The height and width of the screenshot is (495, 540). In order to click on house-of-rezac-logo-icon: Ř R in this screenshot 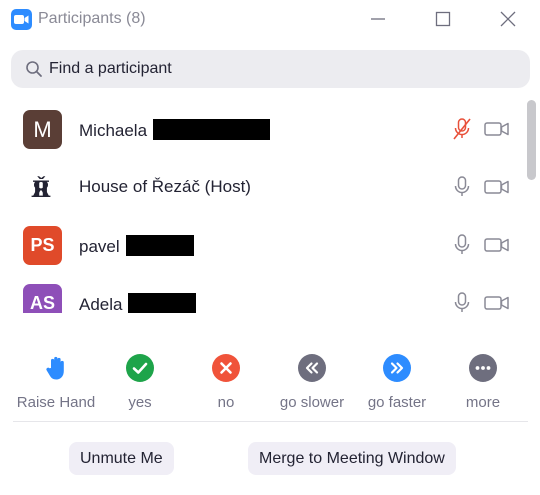, I will do `click(41, 189)`.